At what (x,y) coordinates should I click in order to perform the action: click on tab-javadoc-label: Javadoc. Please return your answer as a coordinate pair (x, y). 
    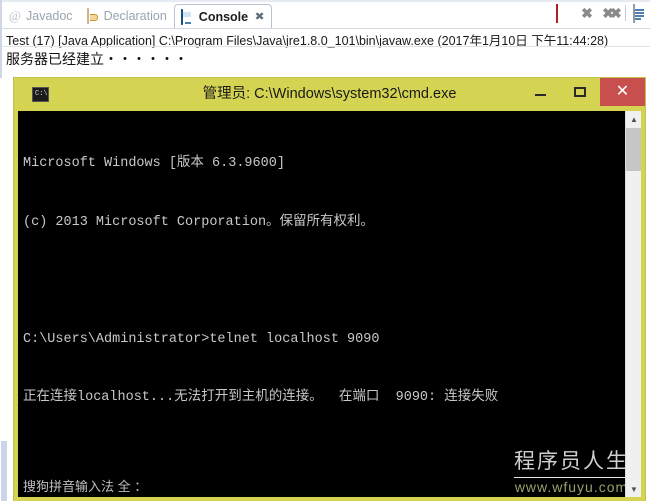
    Looking at the image, I should click on (49, 16).